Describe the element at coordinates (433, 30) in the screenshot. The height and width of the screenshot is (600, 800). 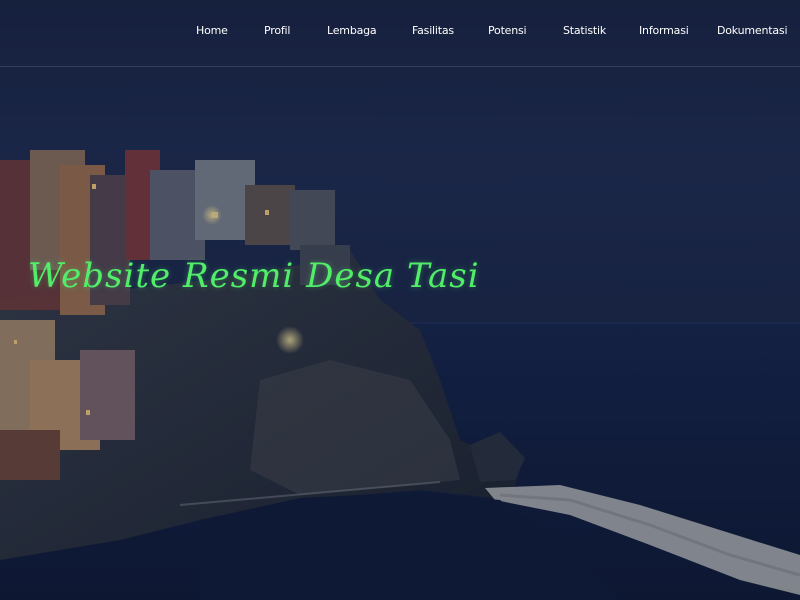
I see `nav-item-fasilitas: Fasilitas` at that location.